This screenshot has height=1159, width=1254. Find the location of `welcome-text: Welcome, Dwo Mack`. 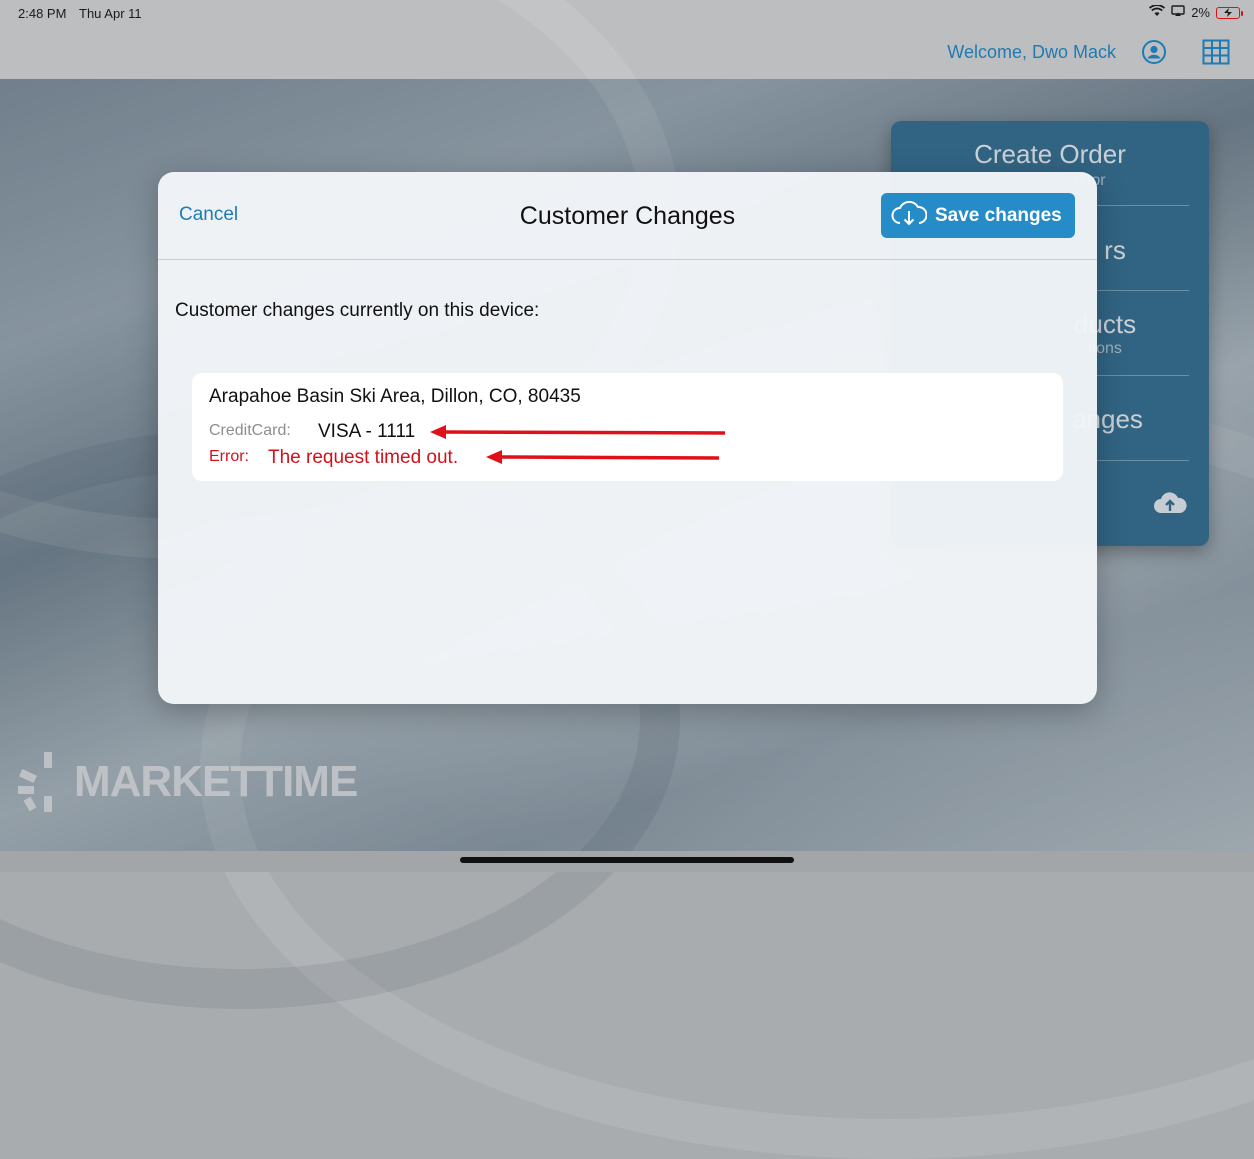

welcome-text: Welcome, Dwo Mack is located at coordinates (1031, 52).